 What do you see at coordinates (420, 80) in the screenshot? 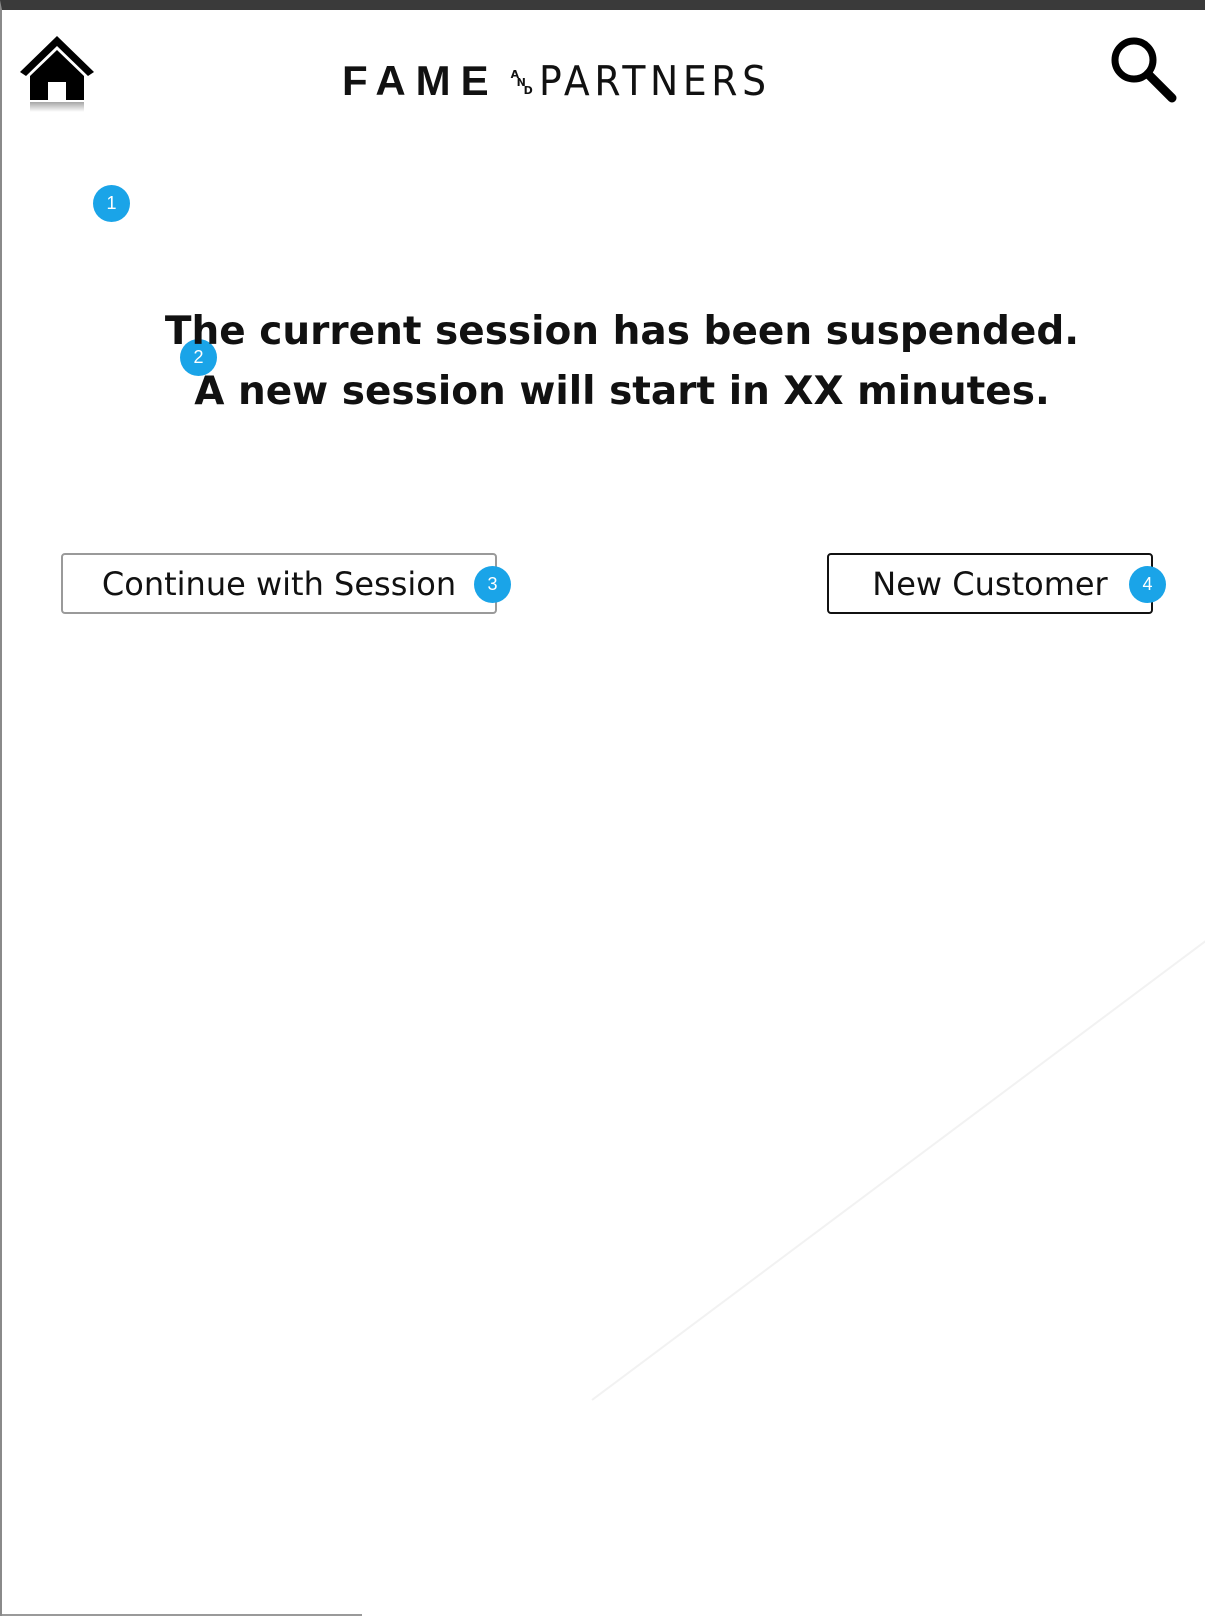
I see `logo-word-fame: FAME` at bounding box center [420, 80].